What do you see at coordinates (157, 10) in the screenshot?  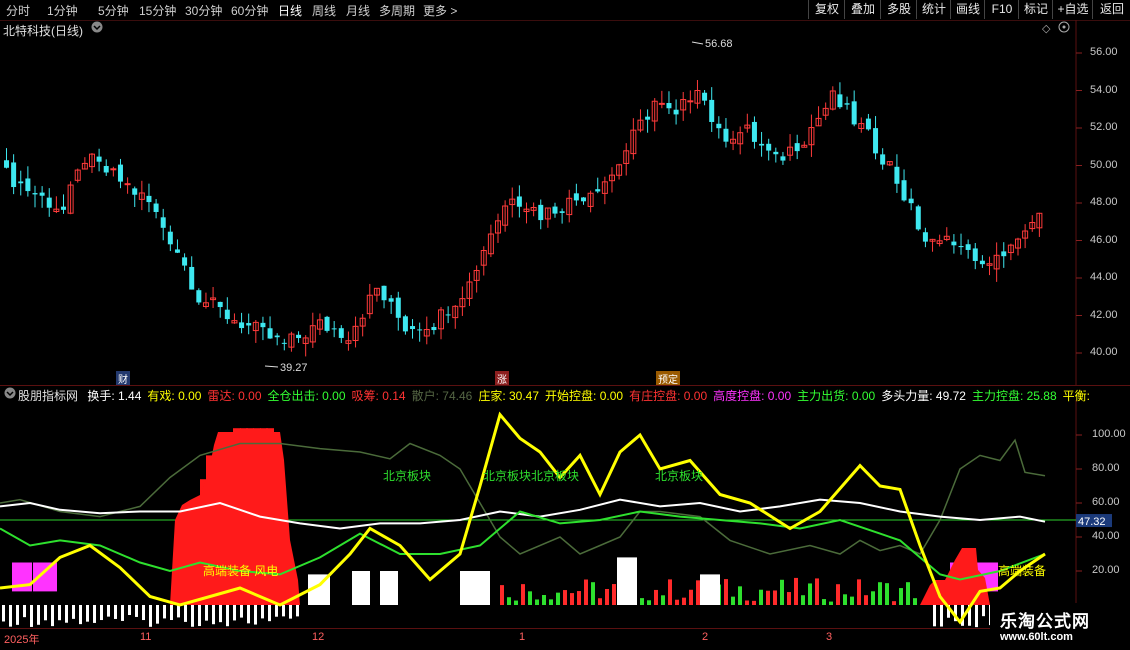 I see `tab-15min: 15分钟` at bounding box center [157, 10].